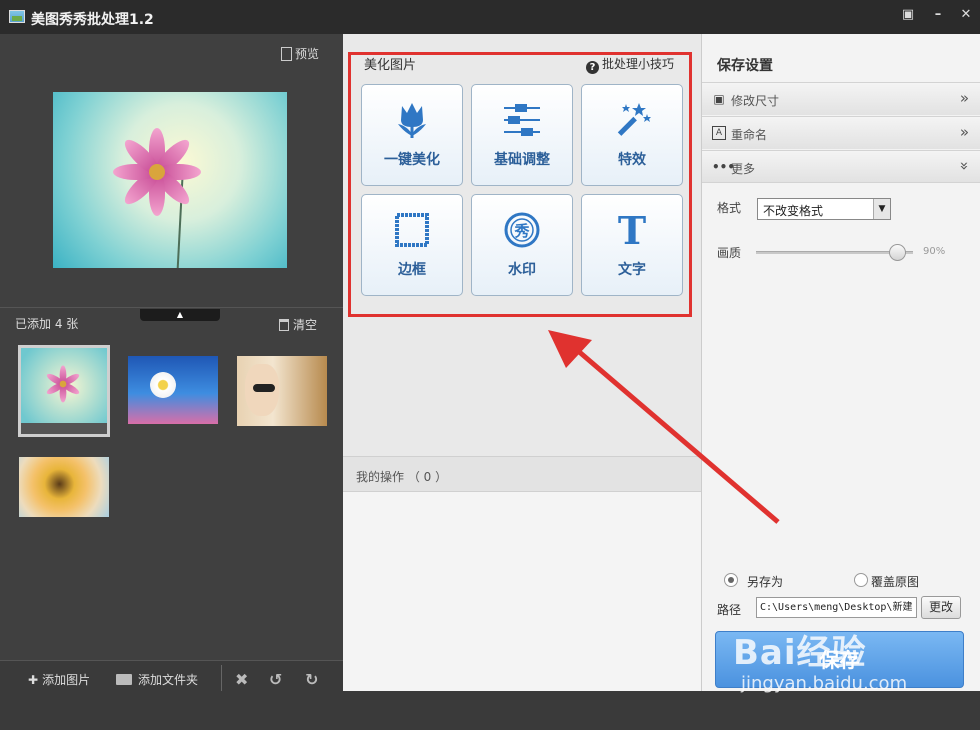  I want to click on clear-button: 清空, so click(298, 324).